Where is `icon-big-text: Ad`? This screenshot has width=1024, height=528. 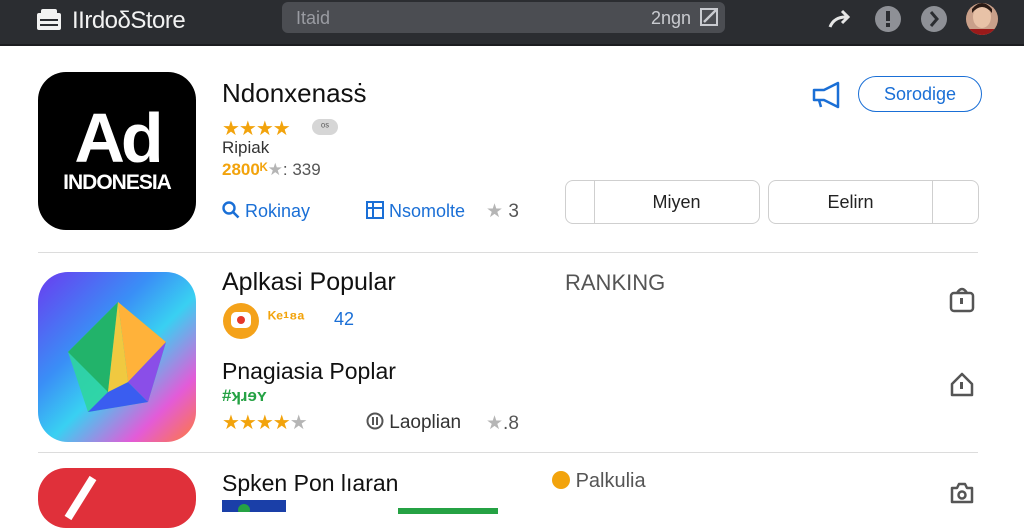
icon-big-text: Ad is located at coordinates (118, 138).